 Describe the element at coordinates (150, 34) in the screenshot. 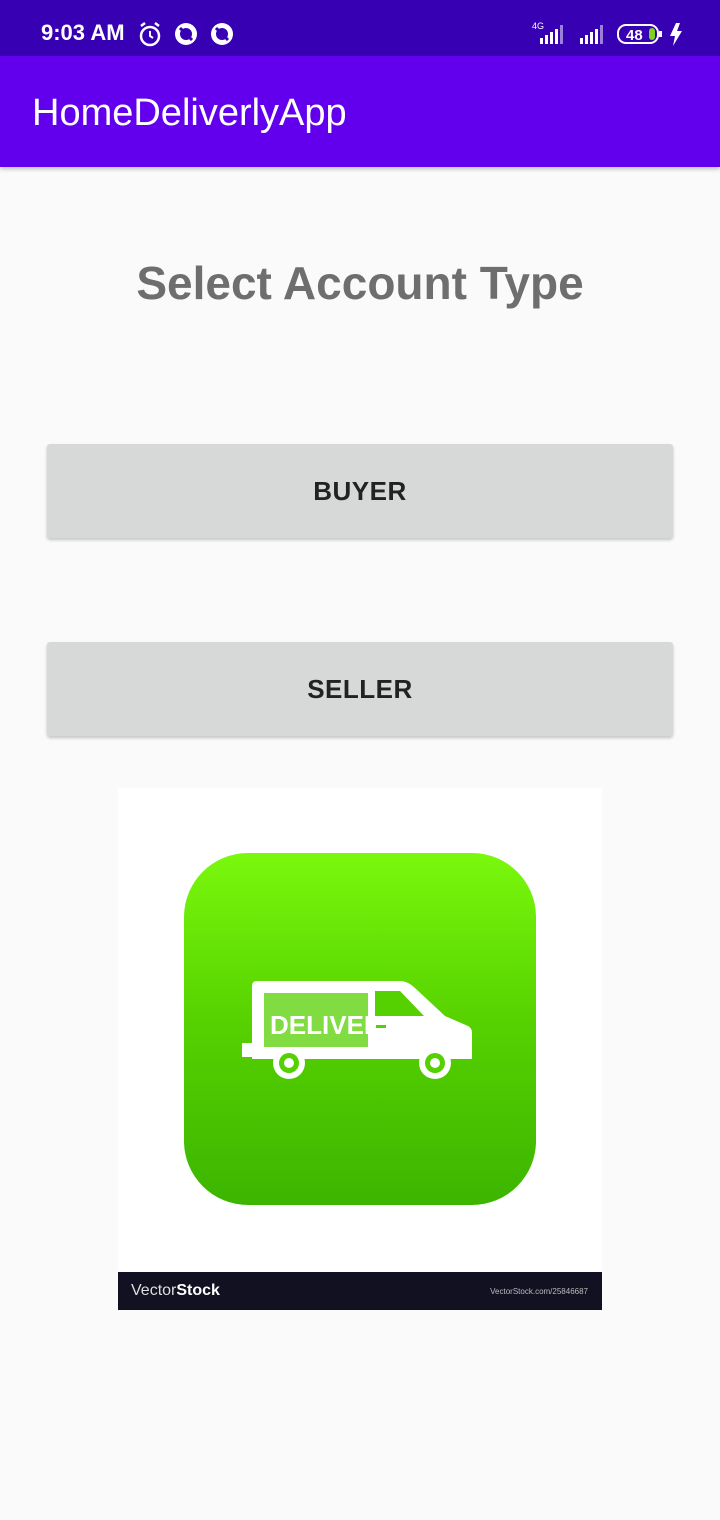

I see `alarm-icon` at that location.